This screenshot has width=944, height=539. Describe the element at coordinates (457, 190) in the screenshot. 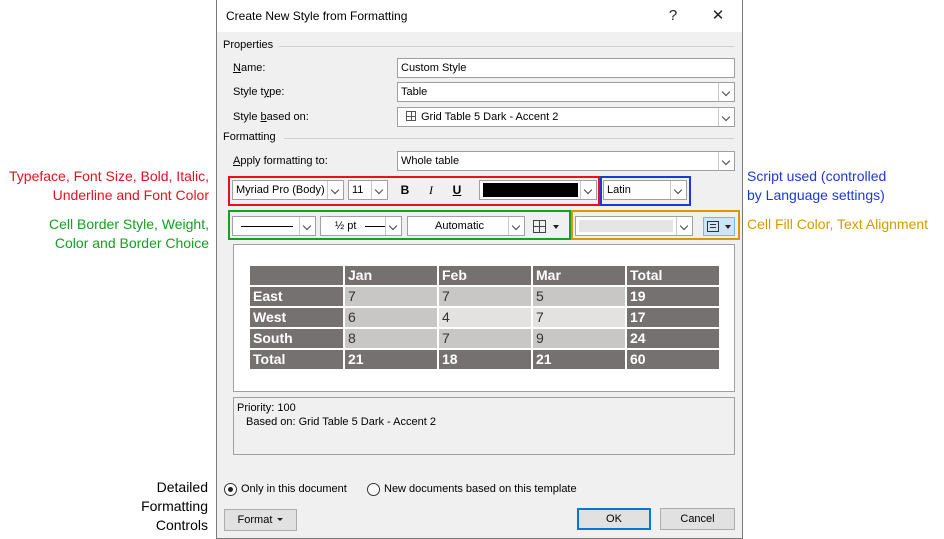

I see `underline-button: U` at that location.